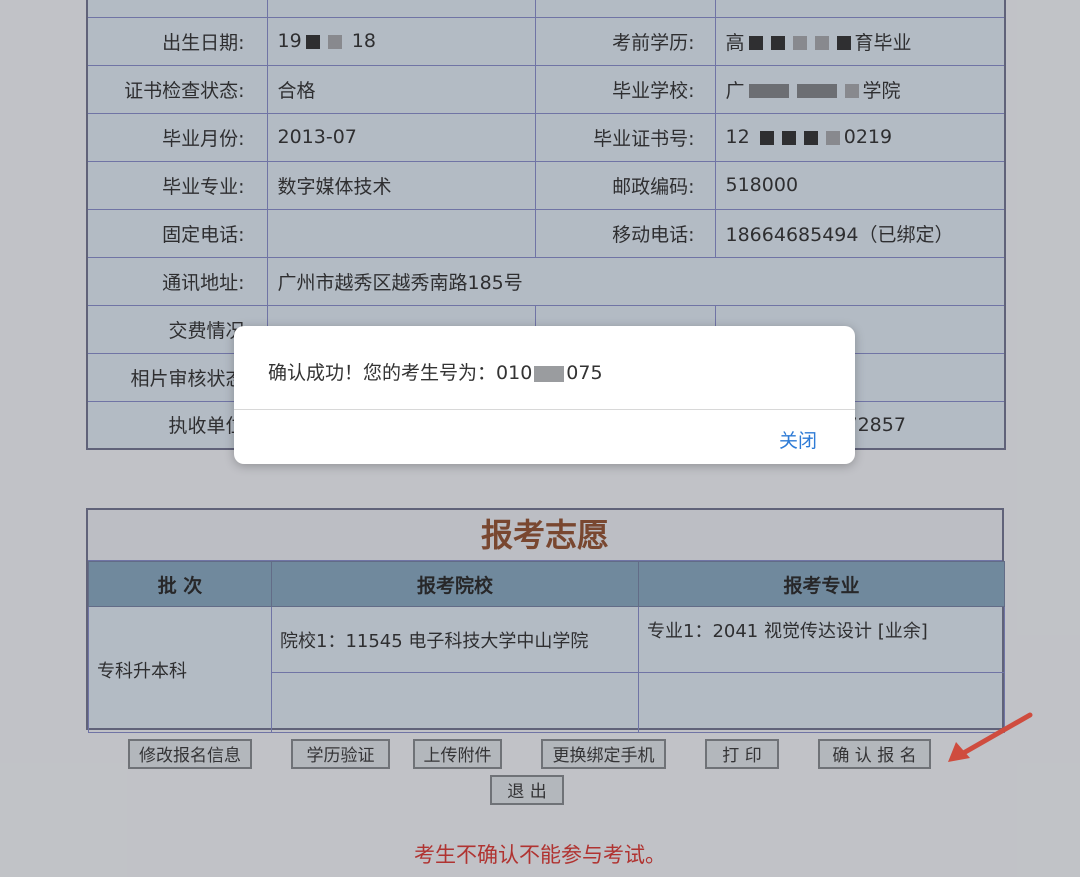 The width and height of the screenshot is (1080, 877). Describe the element at coordinates (544, 395) in the screenshot. I see `success-dialog: 确认成功！您的考生号为：010 075 关闭` at that location.